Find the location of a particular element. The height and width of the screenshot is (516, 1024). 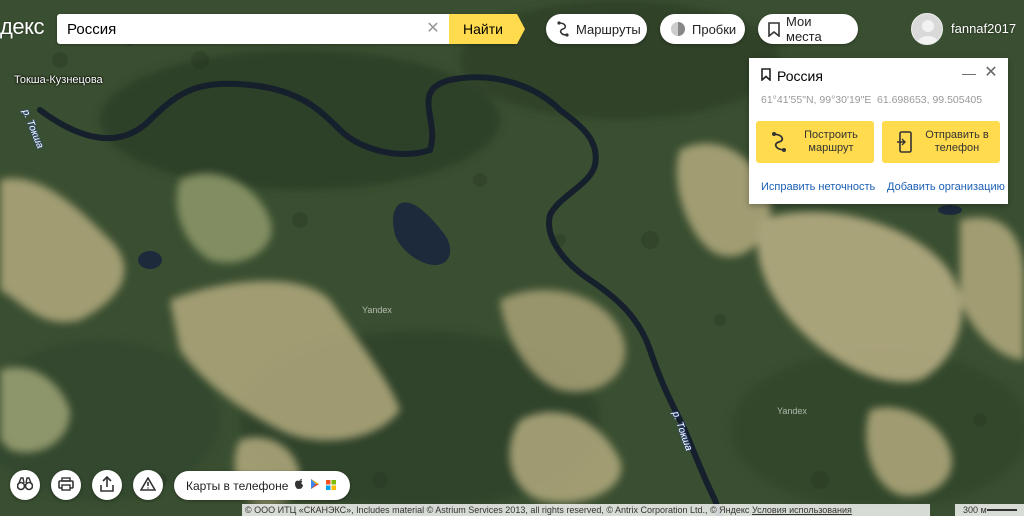

send-to-phone-label: Отправить в телефон is located at coordinates (957, 141).